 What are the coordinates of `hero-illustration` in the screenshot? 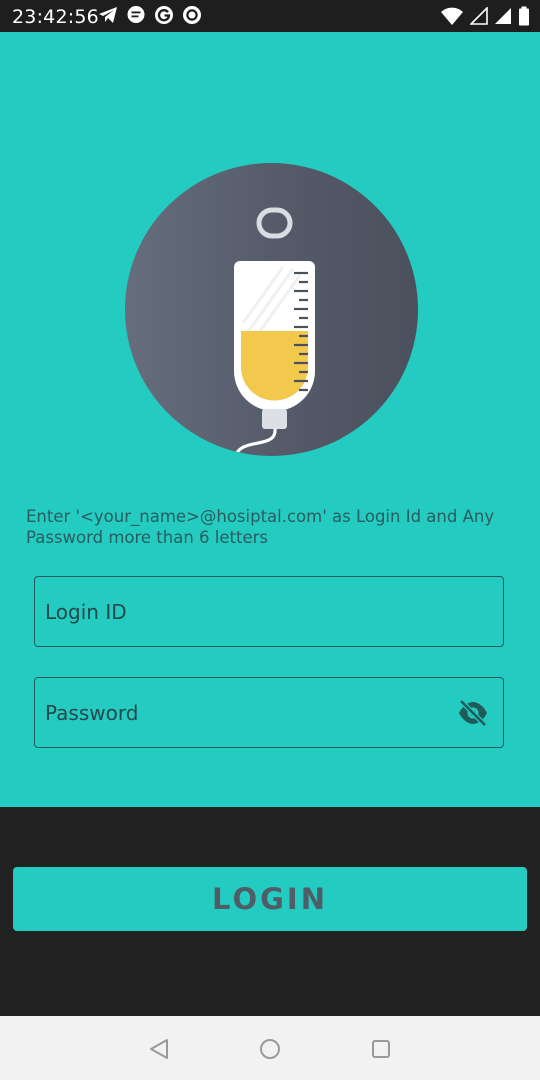 It's located at (271, 309).